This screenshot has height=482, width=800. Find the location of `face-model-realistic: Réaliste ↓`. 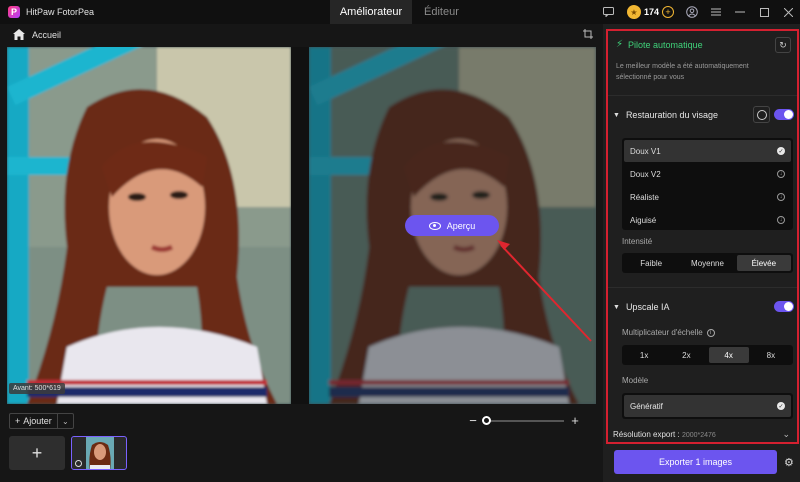

face-model-realistic: Réaliste ↓ is located at coordinates (707, 197).